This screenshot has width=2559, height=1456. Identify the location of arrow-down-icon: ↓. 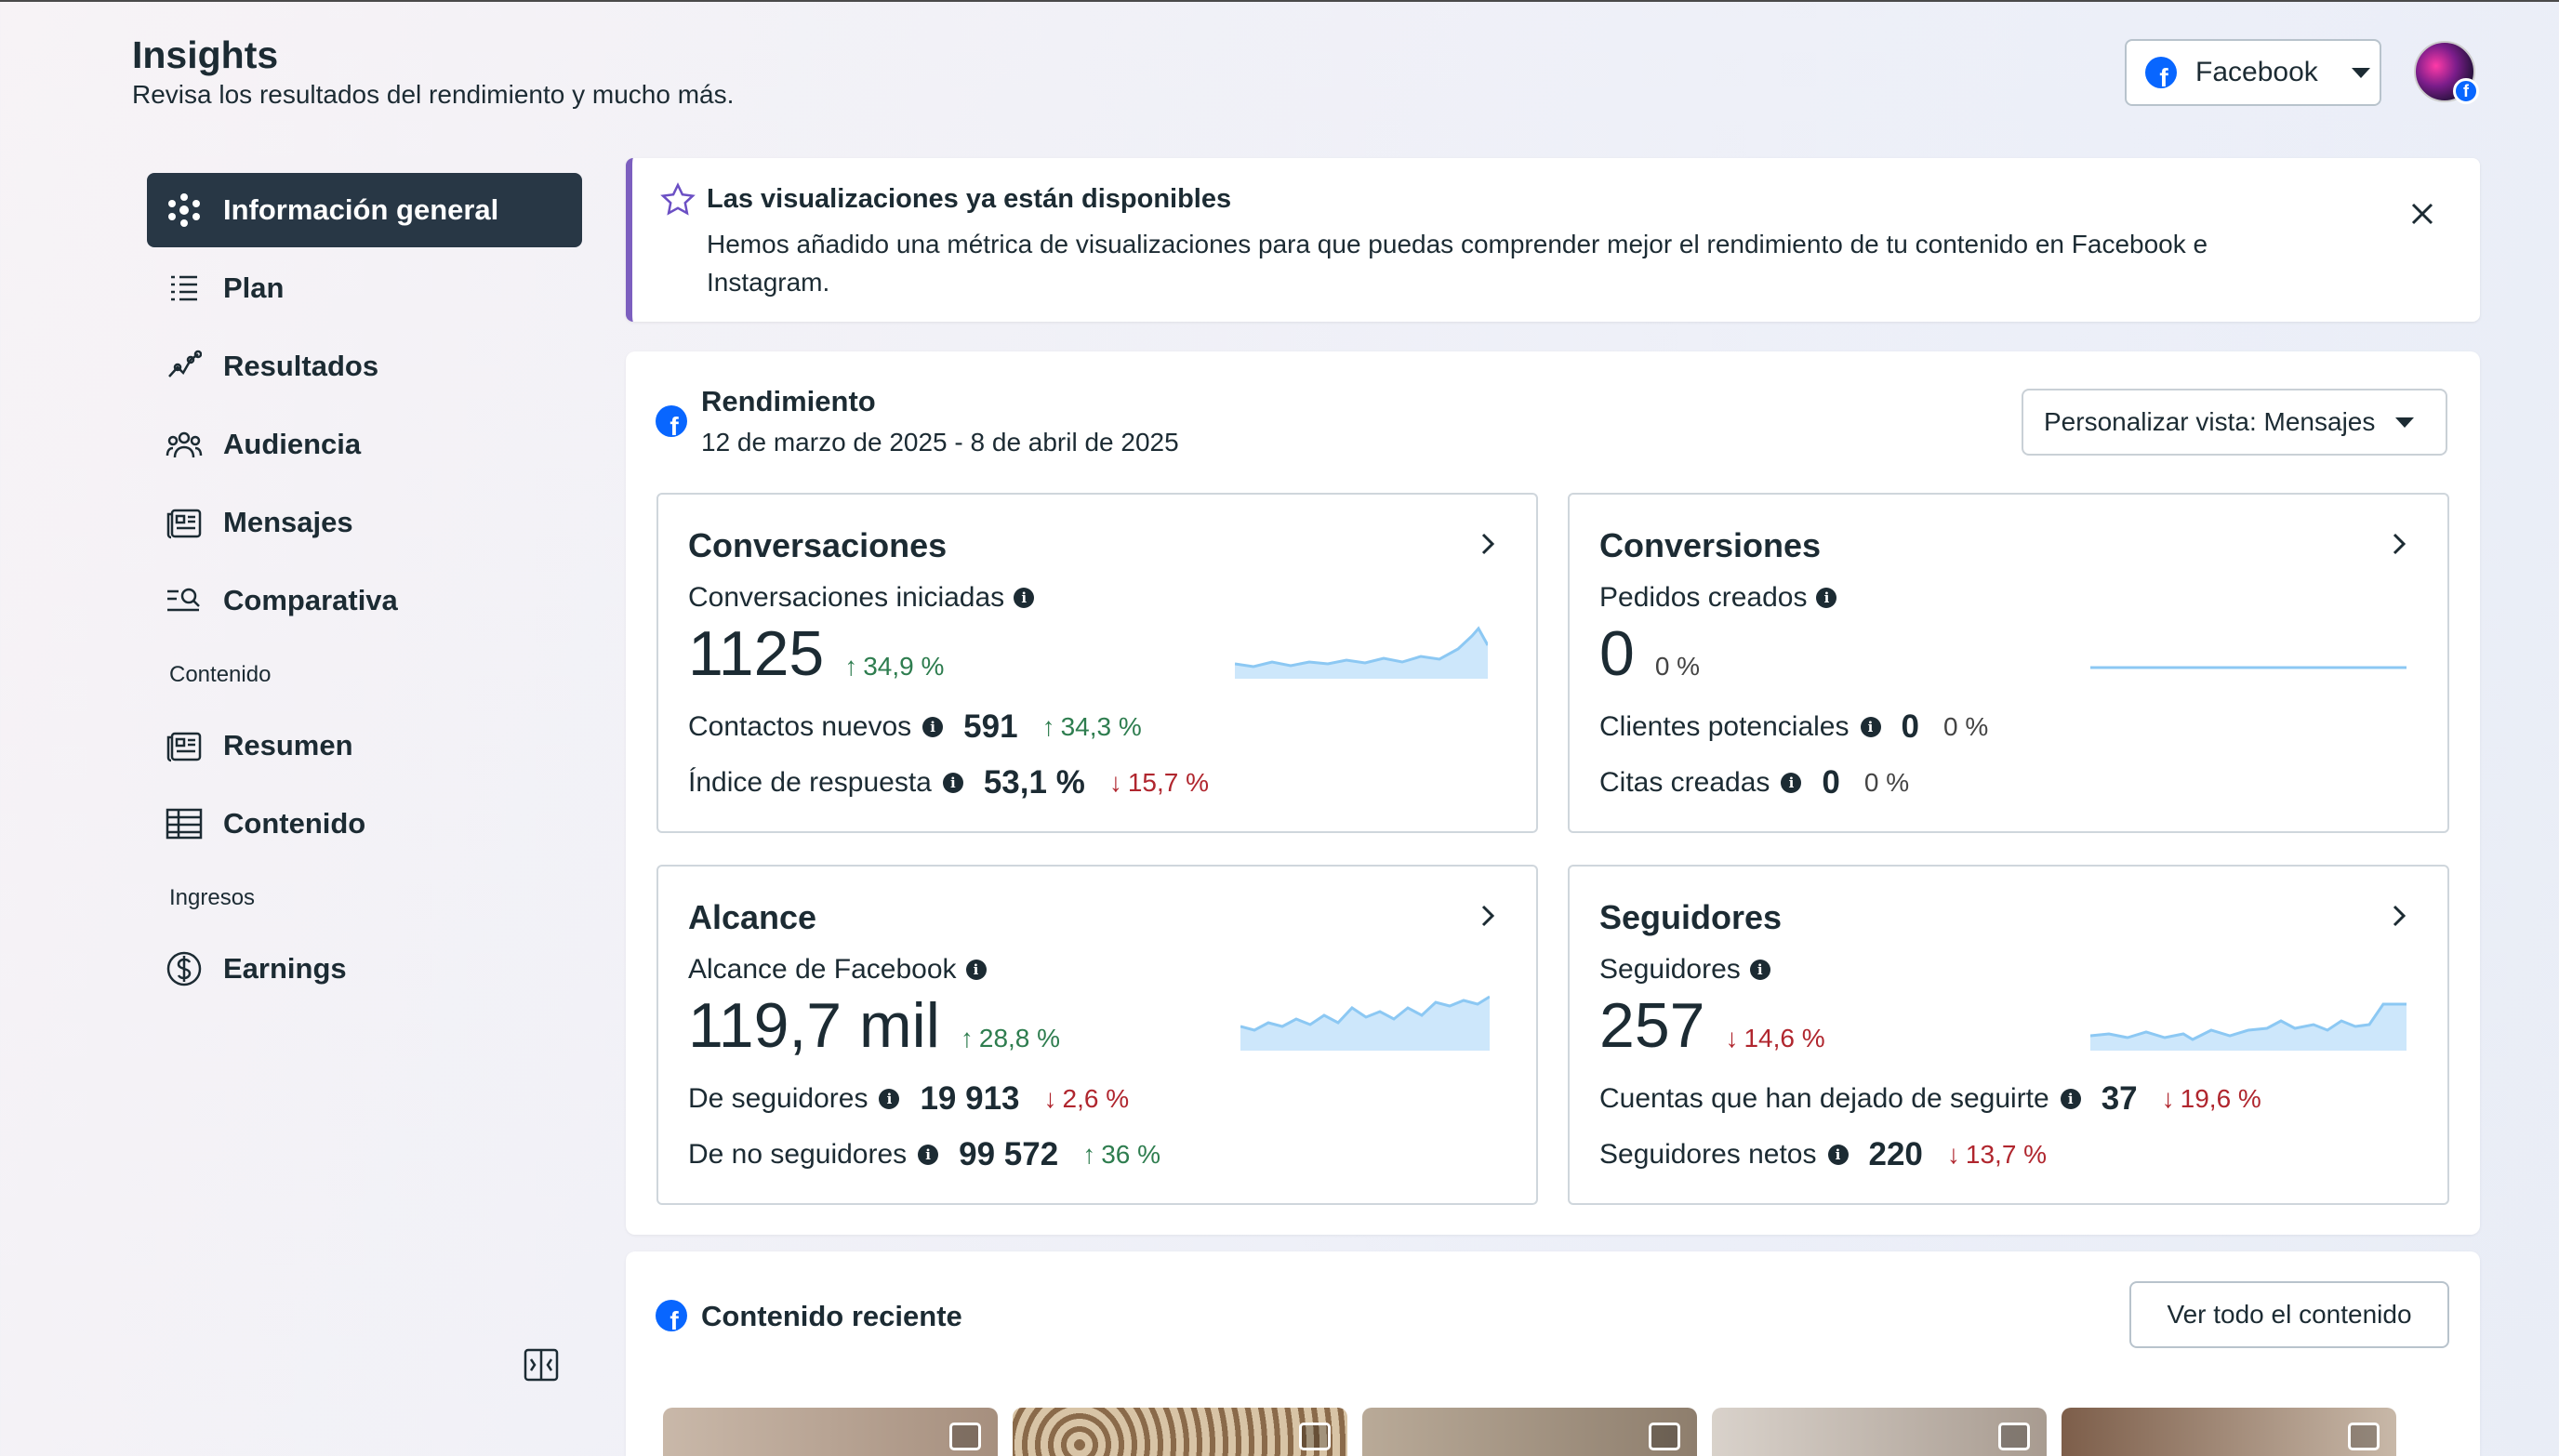
(1050, 1098).